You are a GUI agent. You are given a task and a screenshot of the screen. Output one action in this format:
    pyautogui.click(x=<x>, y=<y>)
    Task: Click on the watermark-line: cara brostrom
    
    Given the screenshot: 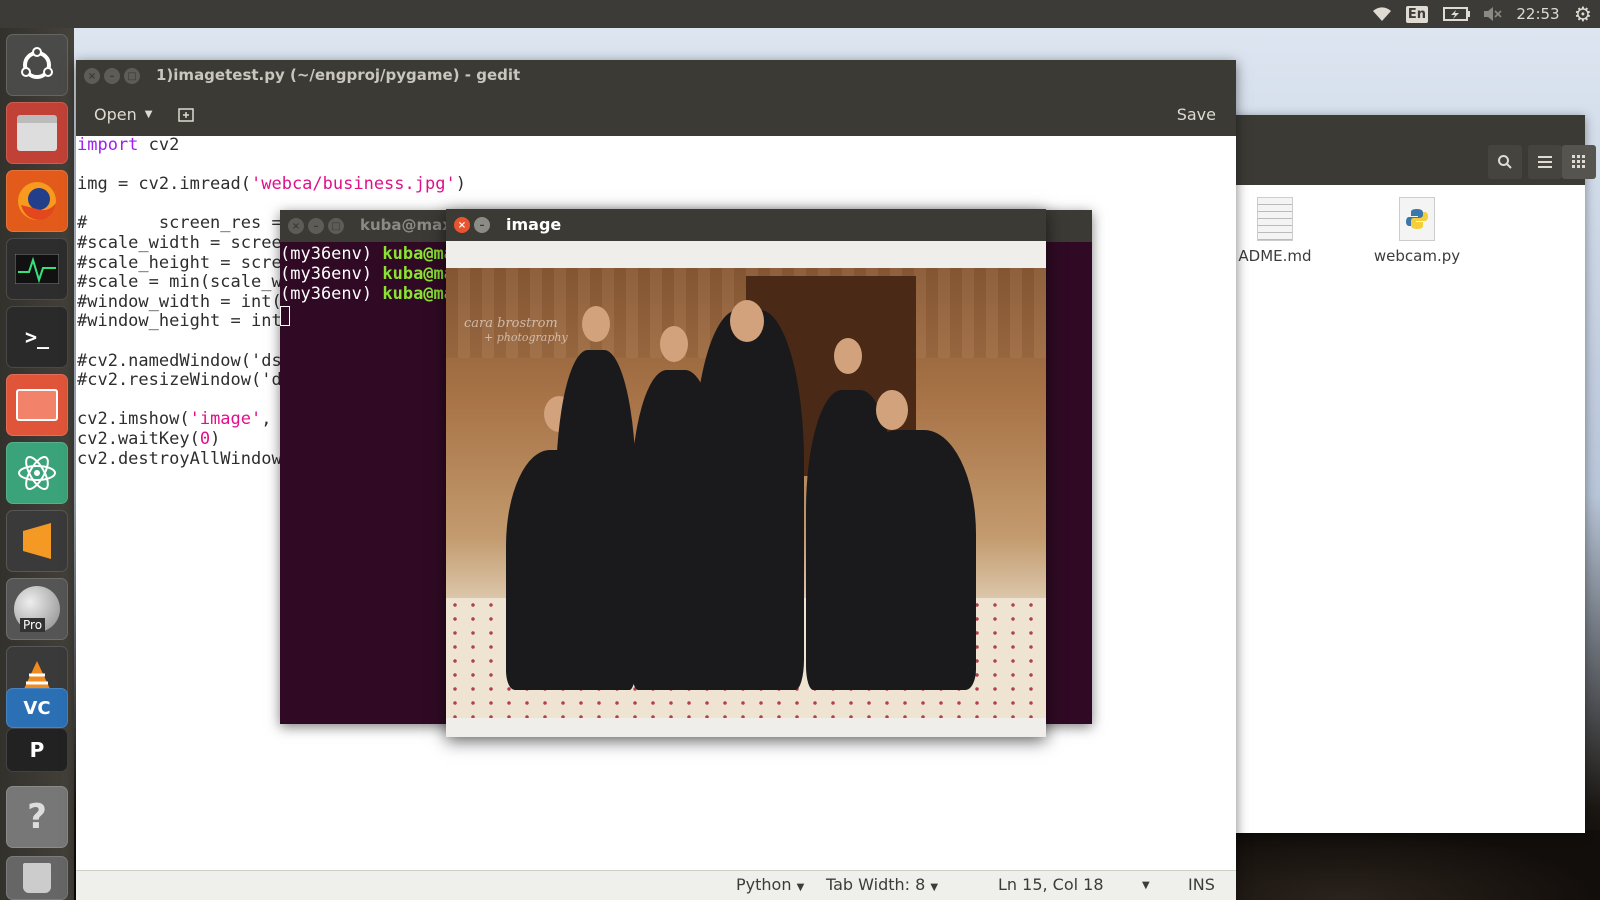 What is the action you would take?
    pyautogui.click(x=511, y=323)
    